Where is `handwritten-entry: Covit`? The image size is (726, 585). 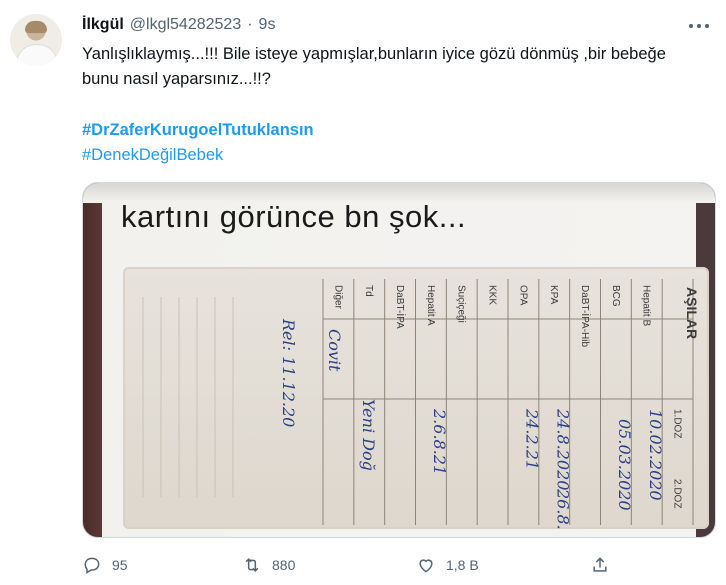
handwritten-entry: Covit is located at coordinates (334, 350).